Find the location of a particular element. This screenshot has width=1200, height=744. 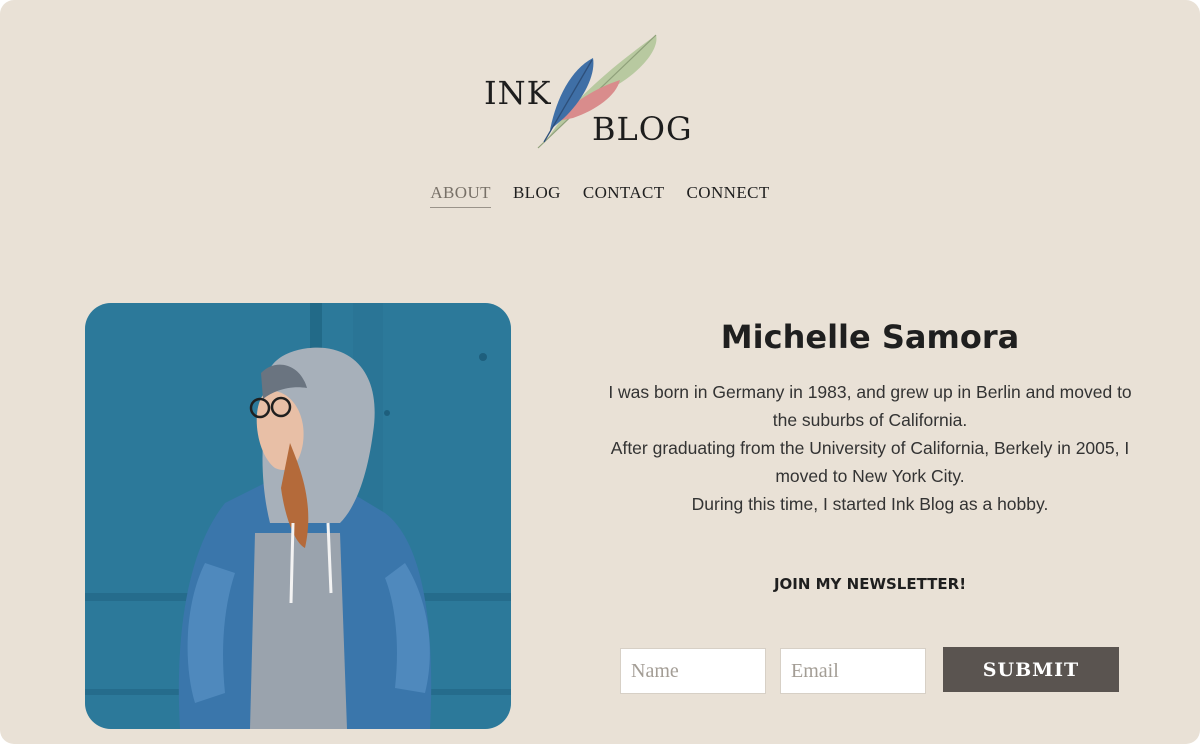

logo: INK BLOG is located at coordinates (585, 92).